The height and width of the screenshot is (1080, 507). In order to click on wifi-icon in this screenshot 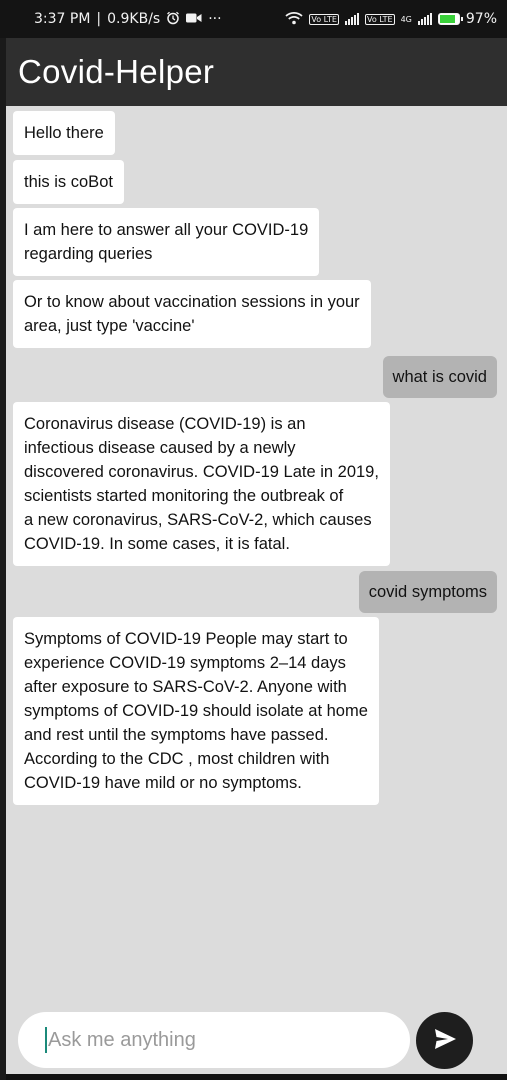, I will do `click(294, 19)`.